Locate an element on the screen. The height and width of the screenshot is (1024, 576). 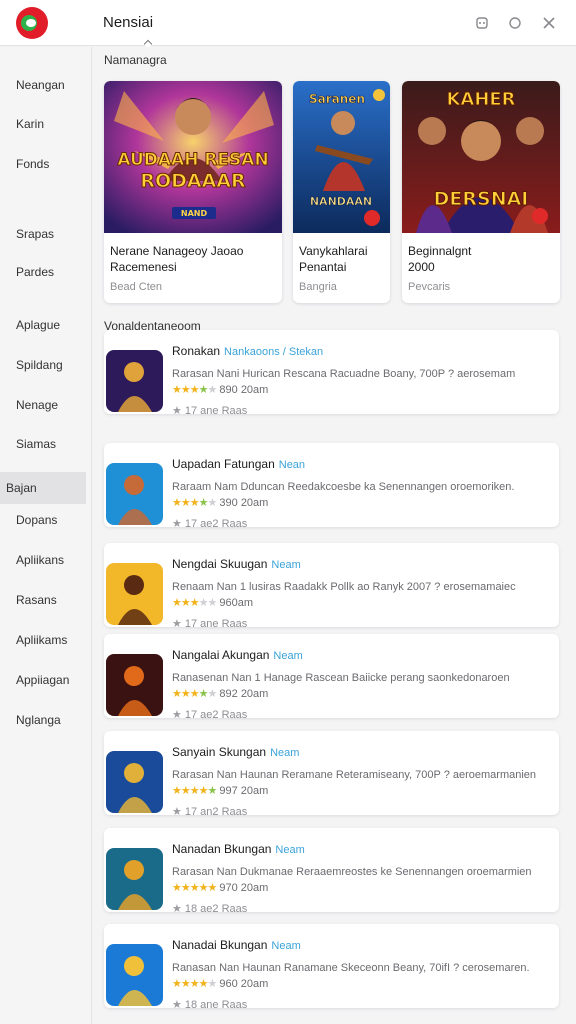
list-item-title: Nanadan Bkungan Neam is located at coordinates (238, 849).